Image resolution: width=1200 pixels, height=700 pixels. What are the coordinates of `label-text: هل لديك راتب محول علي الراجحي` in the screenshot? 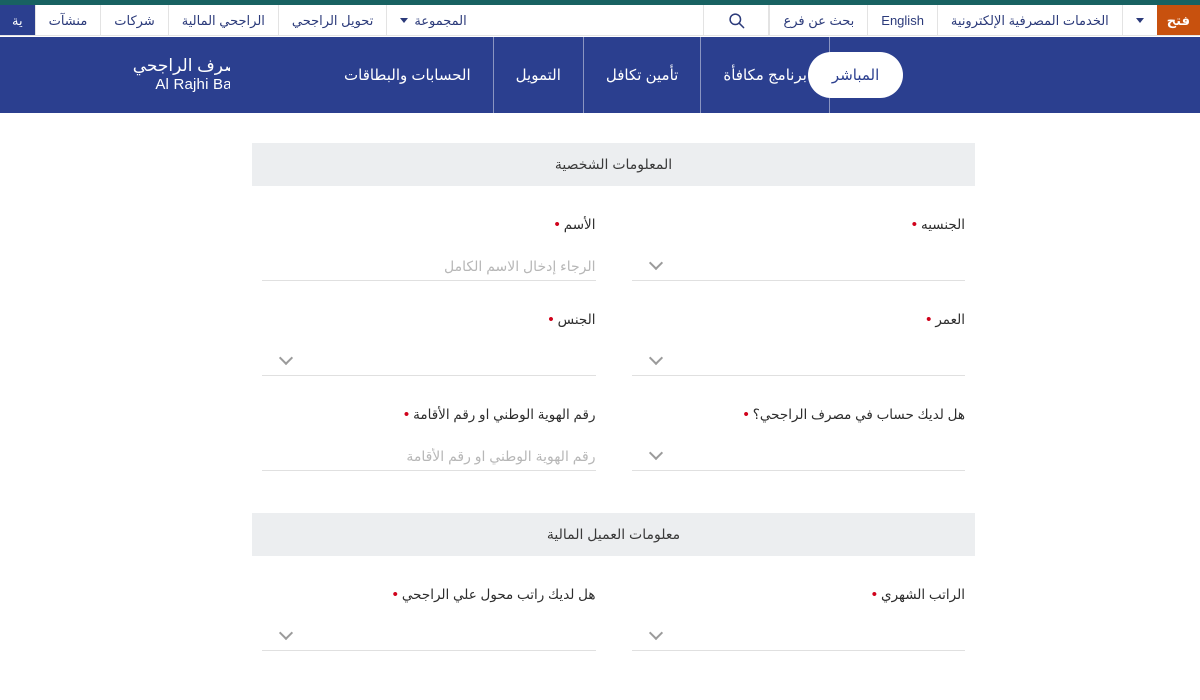 It's located at (498, 594).